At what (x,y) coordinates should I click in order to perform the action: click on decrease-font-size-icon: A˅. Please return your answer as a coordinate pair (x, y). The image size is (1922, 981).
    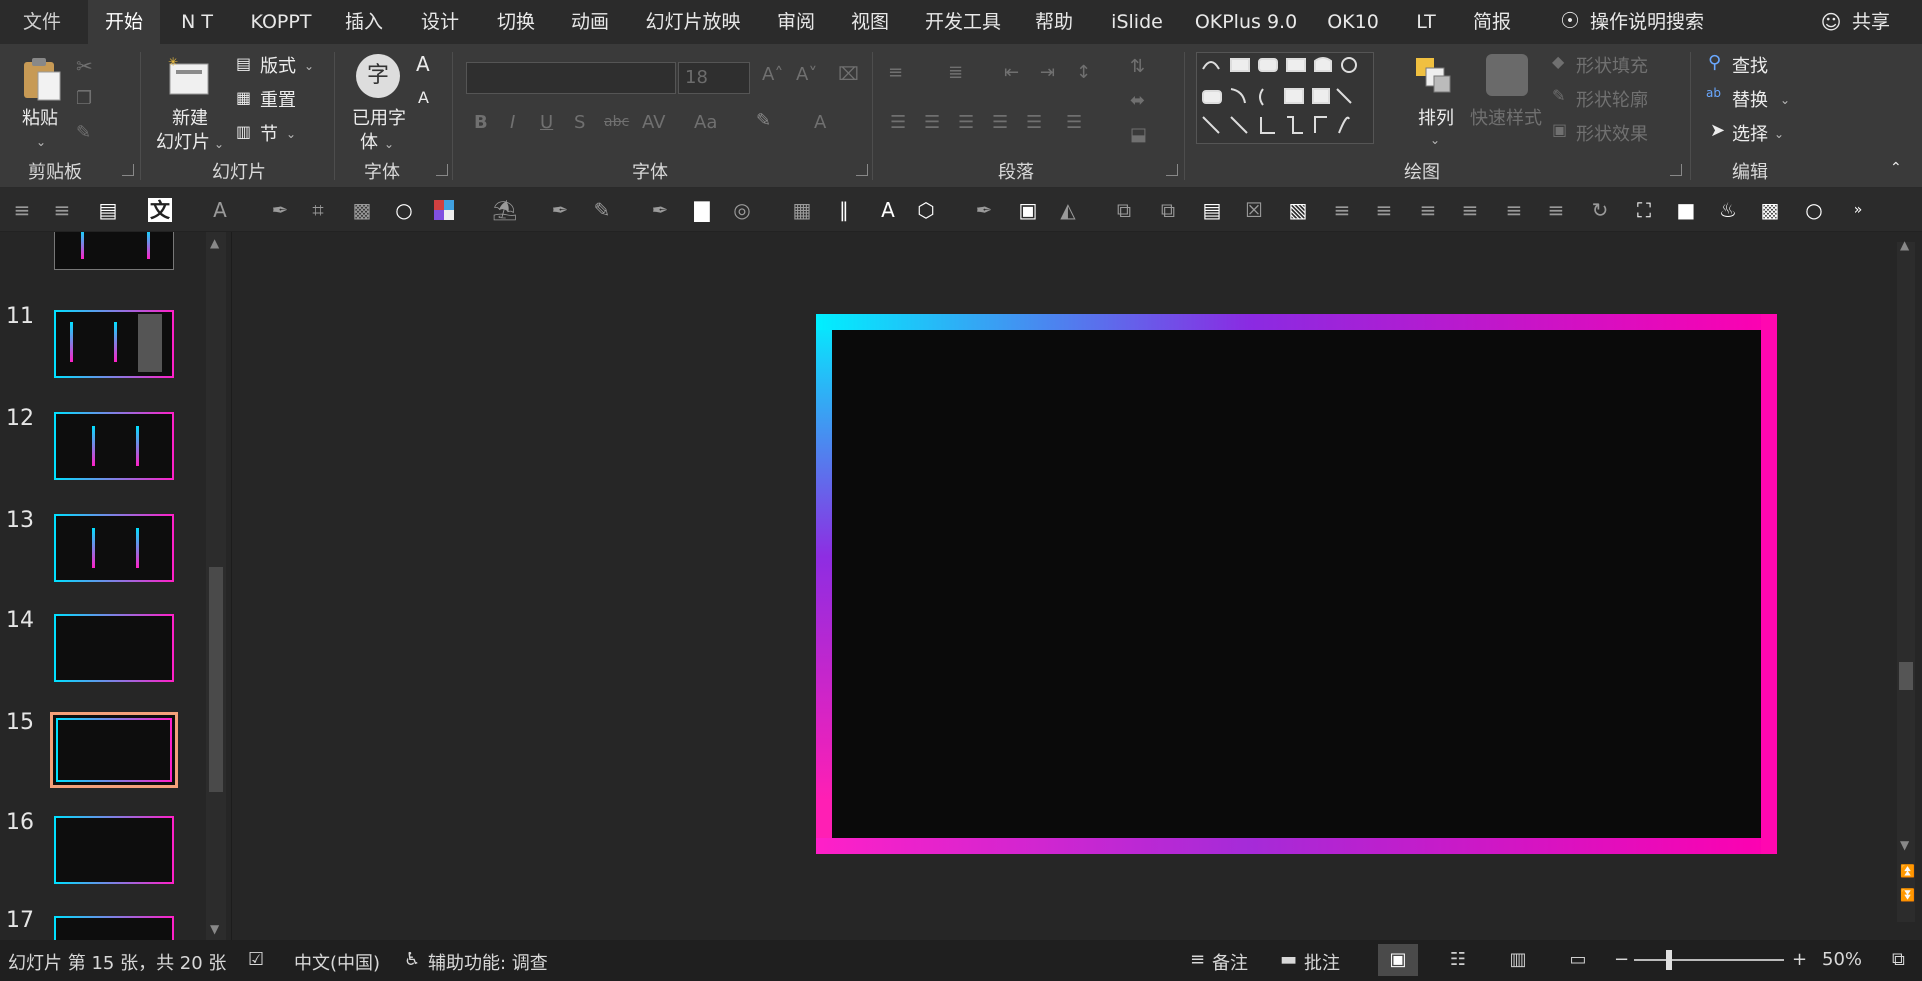
    Looking at the image, I should click on (806, 74).